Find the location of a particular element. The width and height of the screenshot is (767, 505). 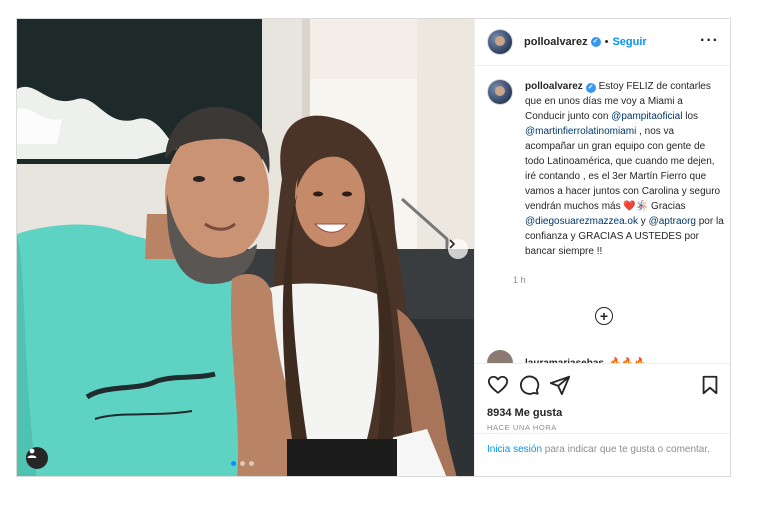

caption-text-segment: los is located at coordinates (690, 116).